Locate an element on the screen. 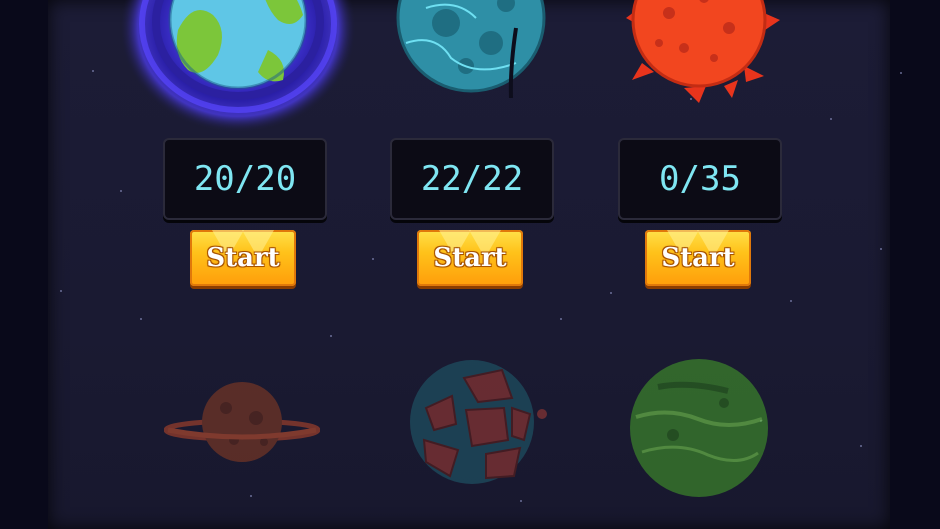  rocky-red-planet is located at coordinates (476, 423).